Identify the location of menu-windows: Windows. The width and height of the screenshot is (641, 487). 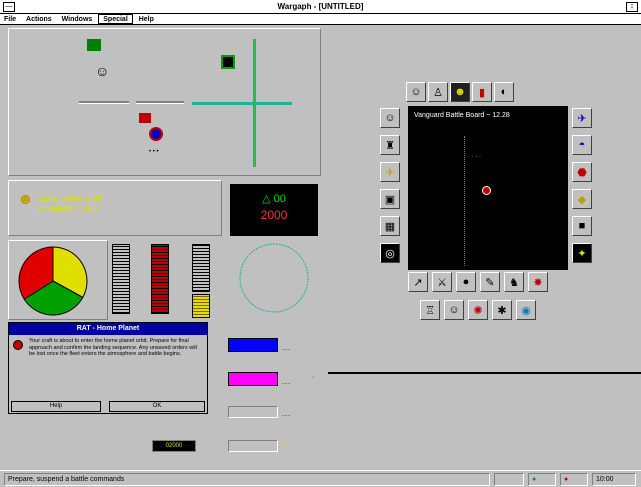
(77, 19).